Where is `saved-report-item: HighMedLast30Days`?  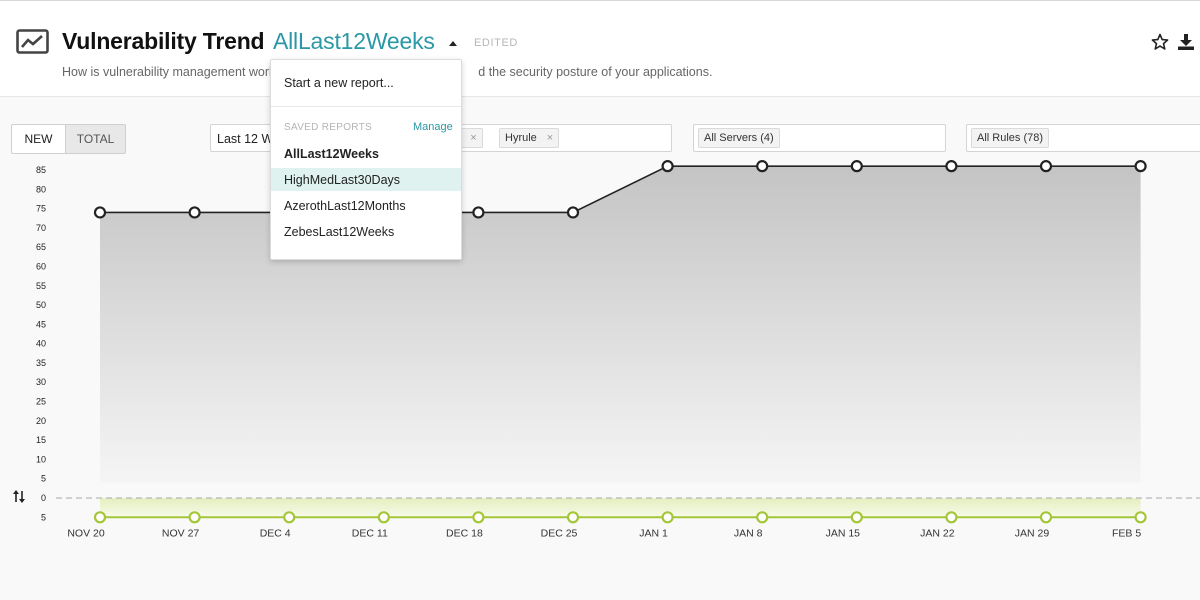 saved-report-item: HighMedLast30Days is located at coordinates (366, 179).